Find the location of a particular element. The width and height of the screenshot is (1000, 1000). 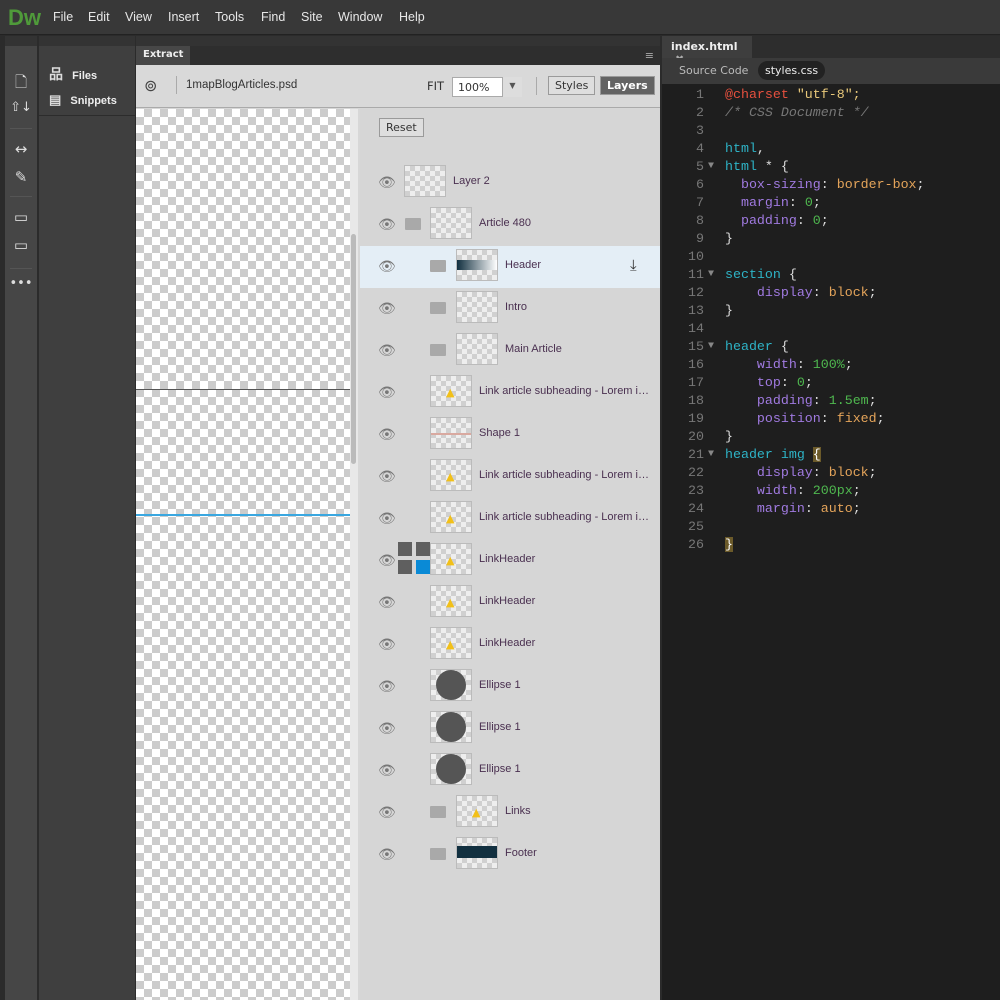

line-number: 25 is located at coordinates (696, 526).